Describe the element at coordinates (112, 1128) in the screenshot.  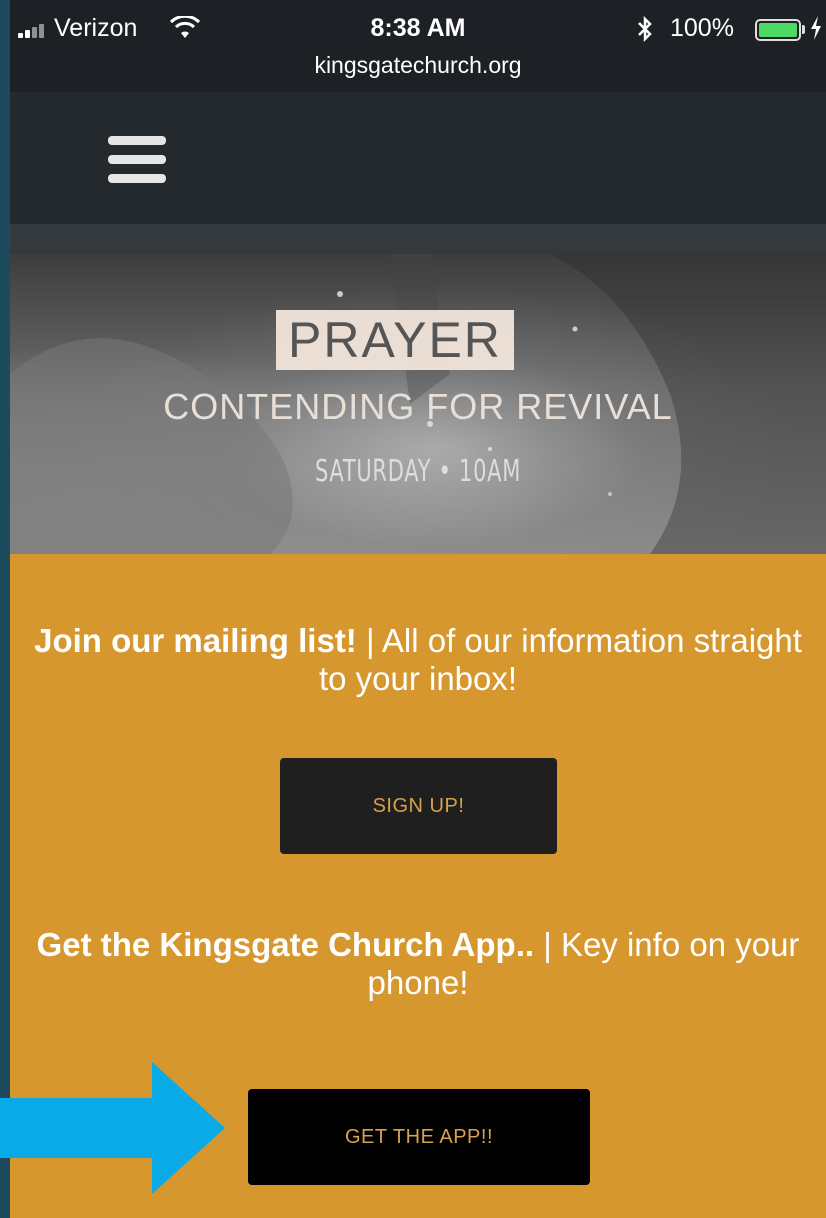
I see `pointer-arrow-icon` at that location.